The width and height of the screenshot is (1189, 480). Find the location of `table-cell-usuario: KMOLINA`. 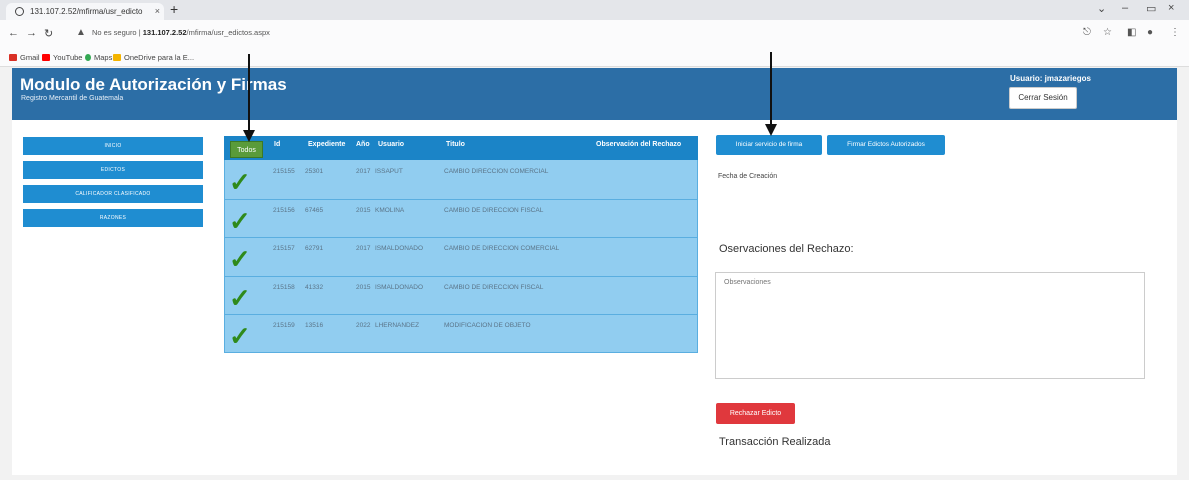

table-cell-usuario: KMOLINA is located at coordinates (390, 210).